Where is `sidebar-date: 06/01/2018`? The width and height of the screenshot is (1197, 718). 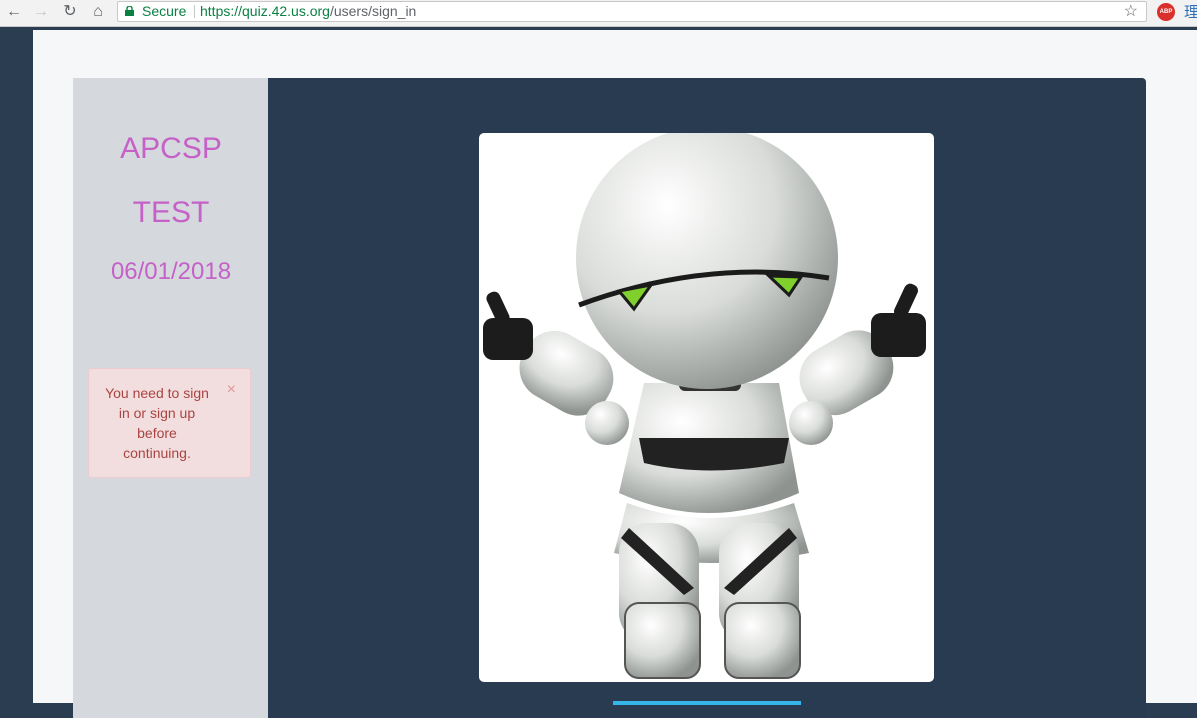 sidebar-date: 06/01/2018 is located at coordinates (171, 271).